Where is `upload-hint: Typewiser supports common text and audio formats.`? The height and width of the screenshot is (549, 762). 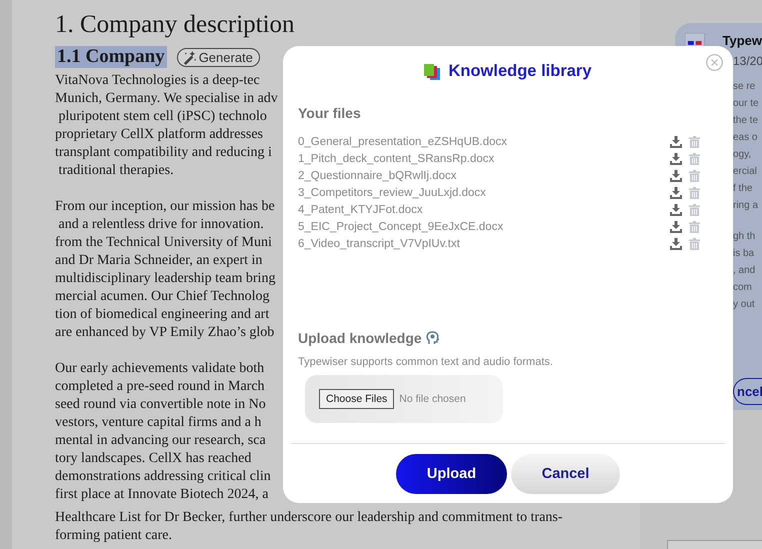 upload-hint: Typewiser supports common text and audio formats. is located at coordinates (426, 362).